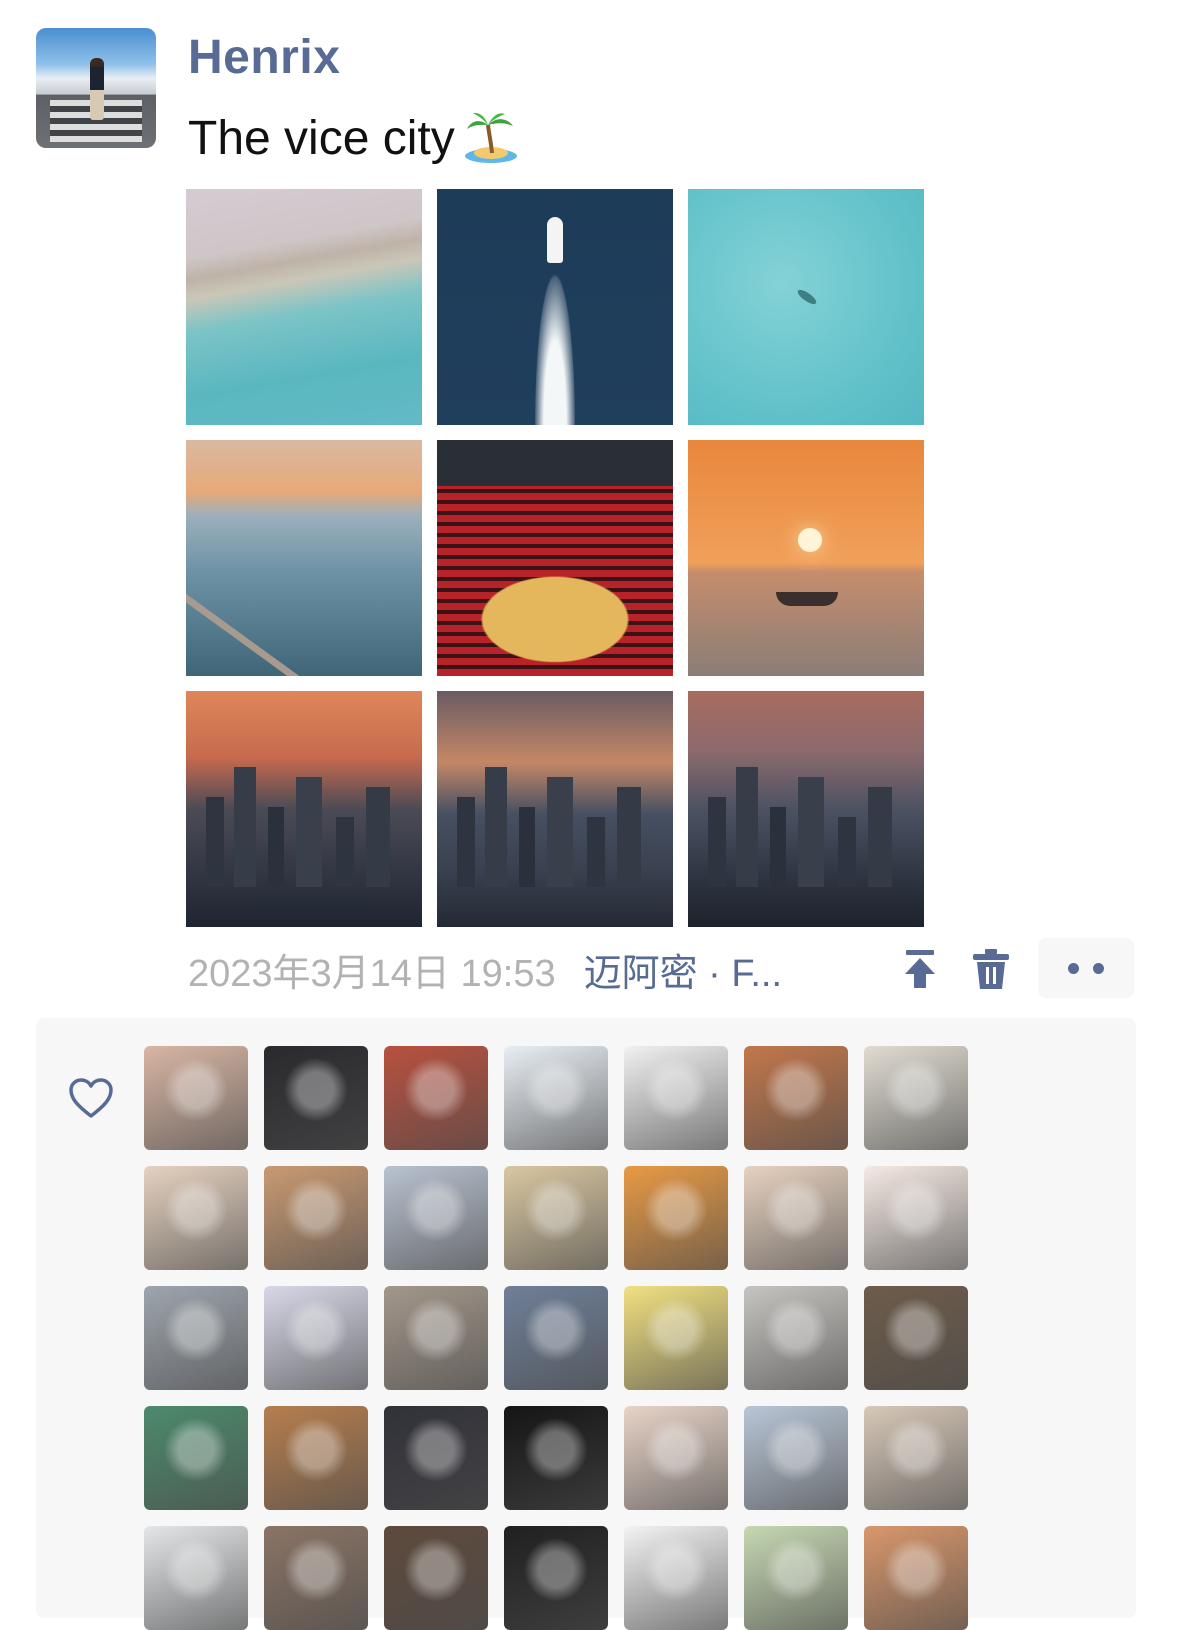 This screenshot has width=1180, height=1630. What do you see at coordinates (321, 138) in the screenshot?
I see `caption-text: The vice city` at bounding box center [321, 138].